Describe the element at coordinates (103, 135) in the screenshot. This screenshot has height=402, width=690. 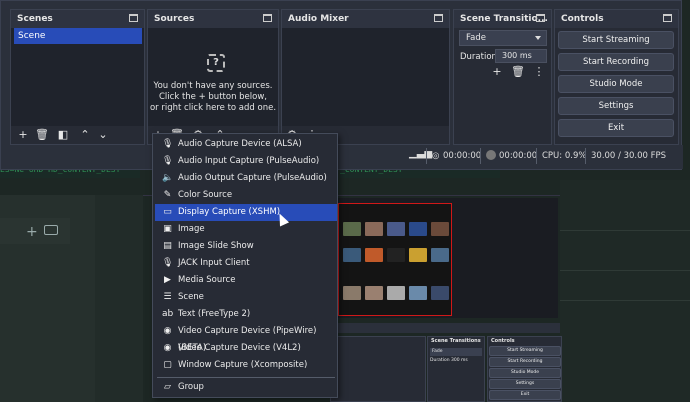
I see `move-down-icon: ⌄` at that location.